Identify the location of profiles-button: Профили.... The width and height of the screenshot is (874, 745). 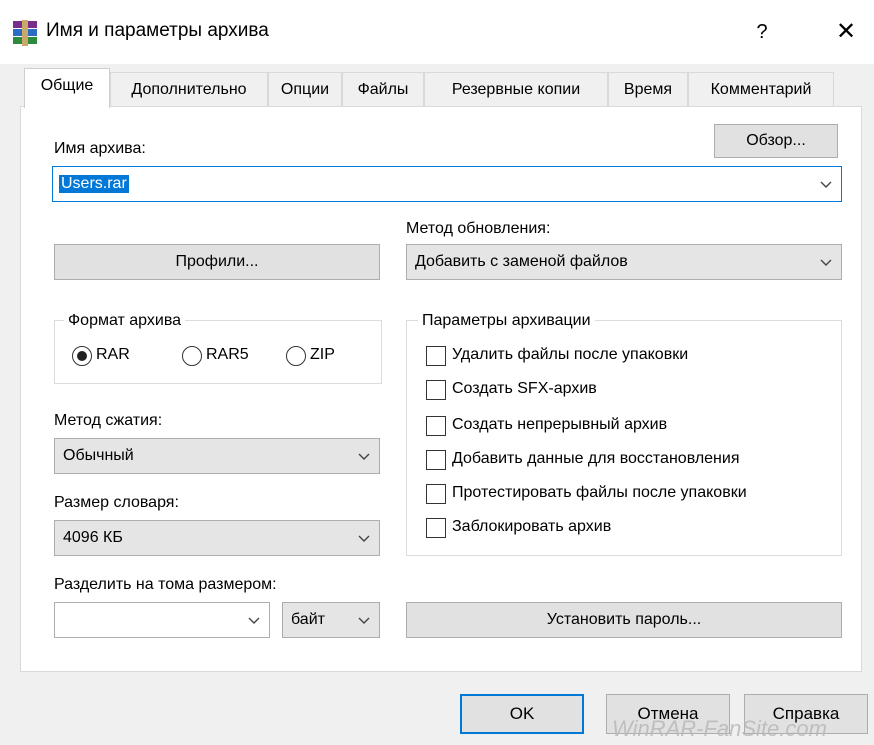
(217, 262).